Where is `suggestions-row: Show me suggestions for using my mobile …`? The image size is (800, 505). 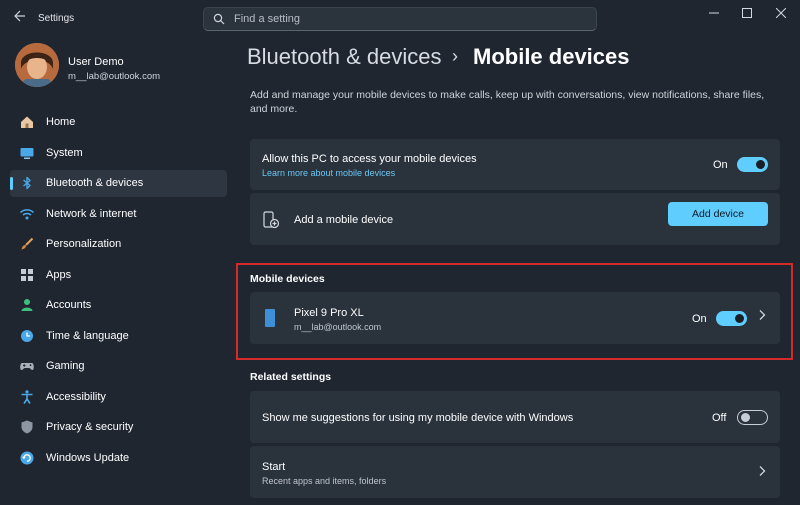 suggestions-row: Show me suggestions for using my mobile … is located at coordinates (515, 417).